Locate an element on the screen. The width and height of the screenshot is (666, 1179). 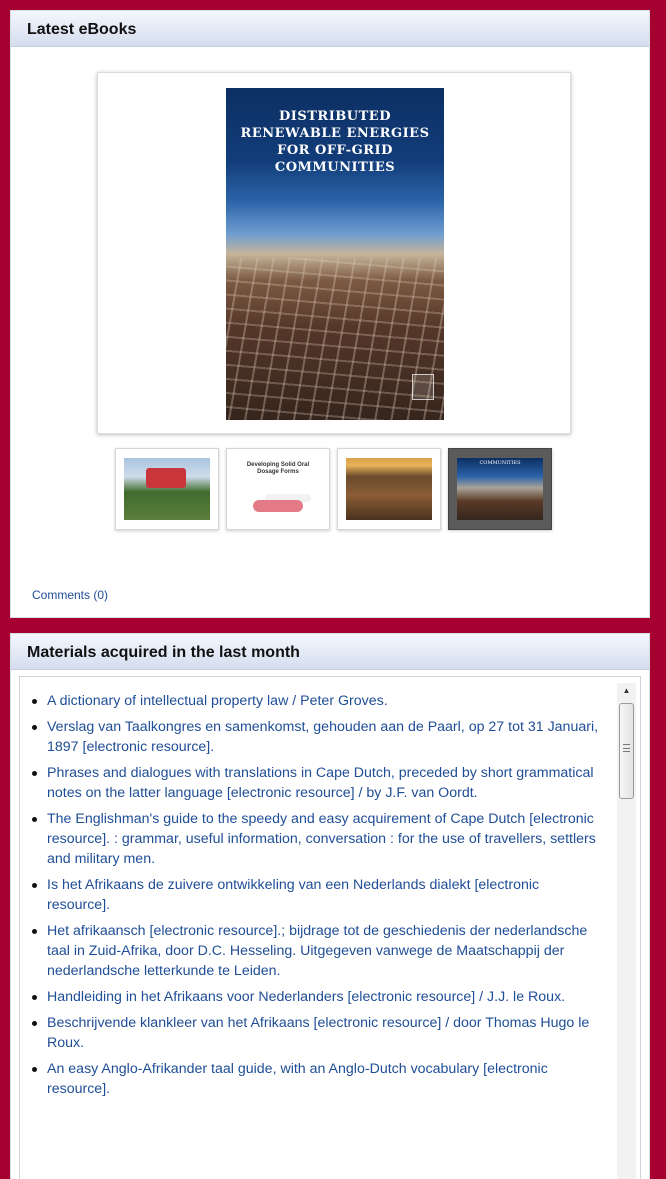
soil-image is located at coordinates (389, 489).